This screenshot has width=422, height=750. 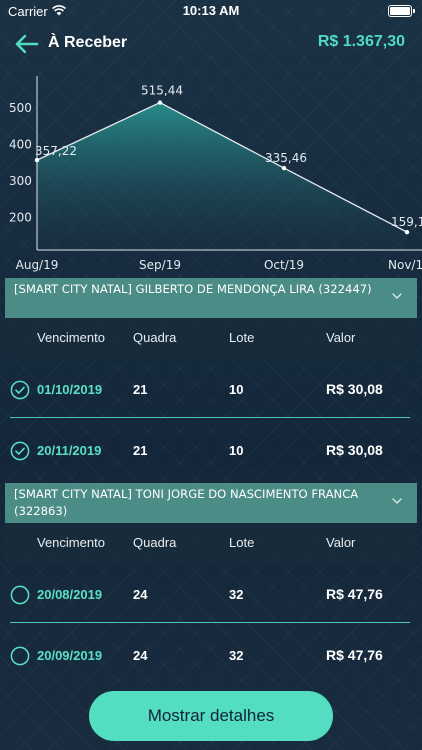 I want to click on status-bar: Carrier 10:13 AM, so click(x=211, y=11).